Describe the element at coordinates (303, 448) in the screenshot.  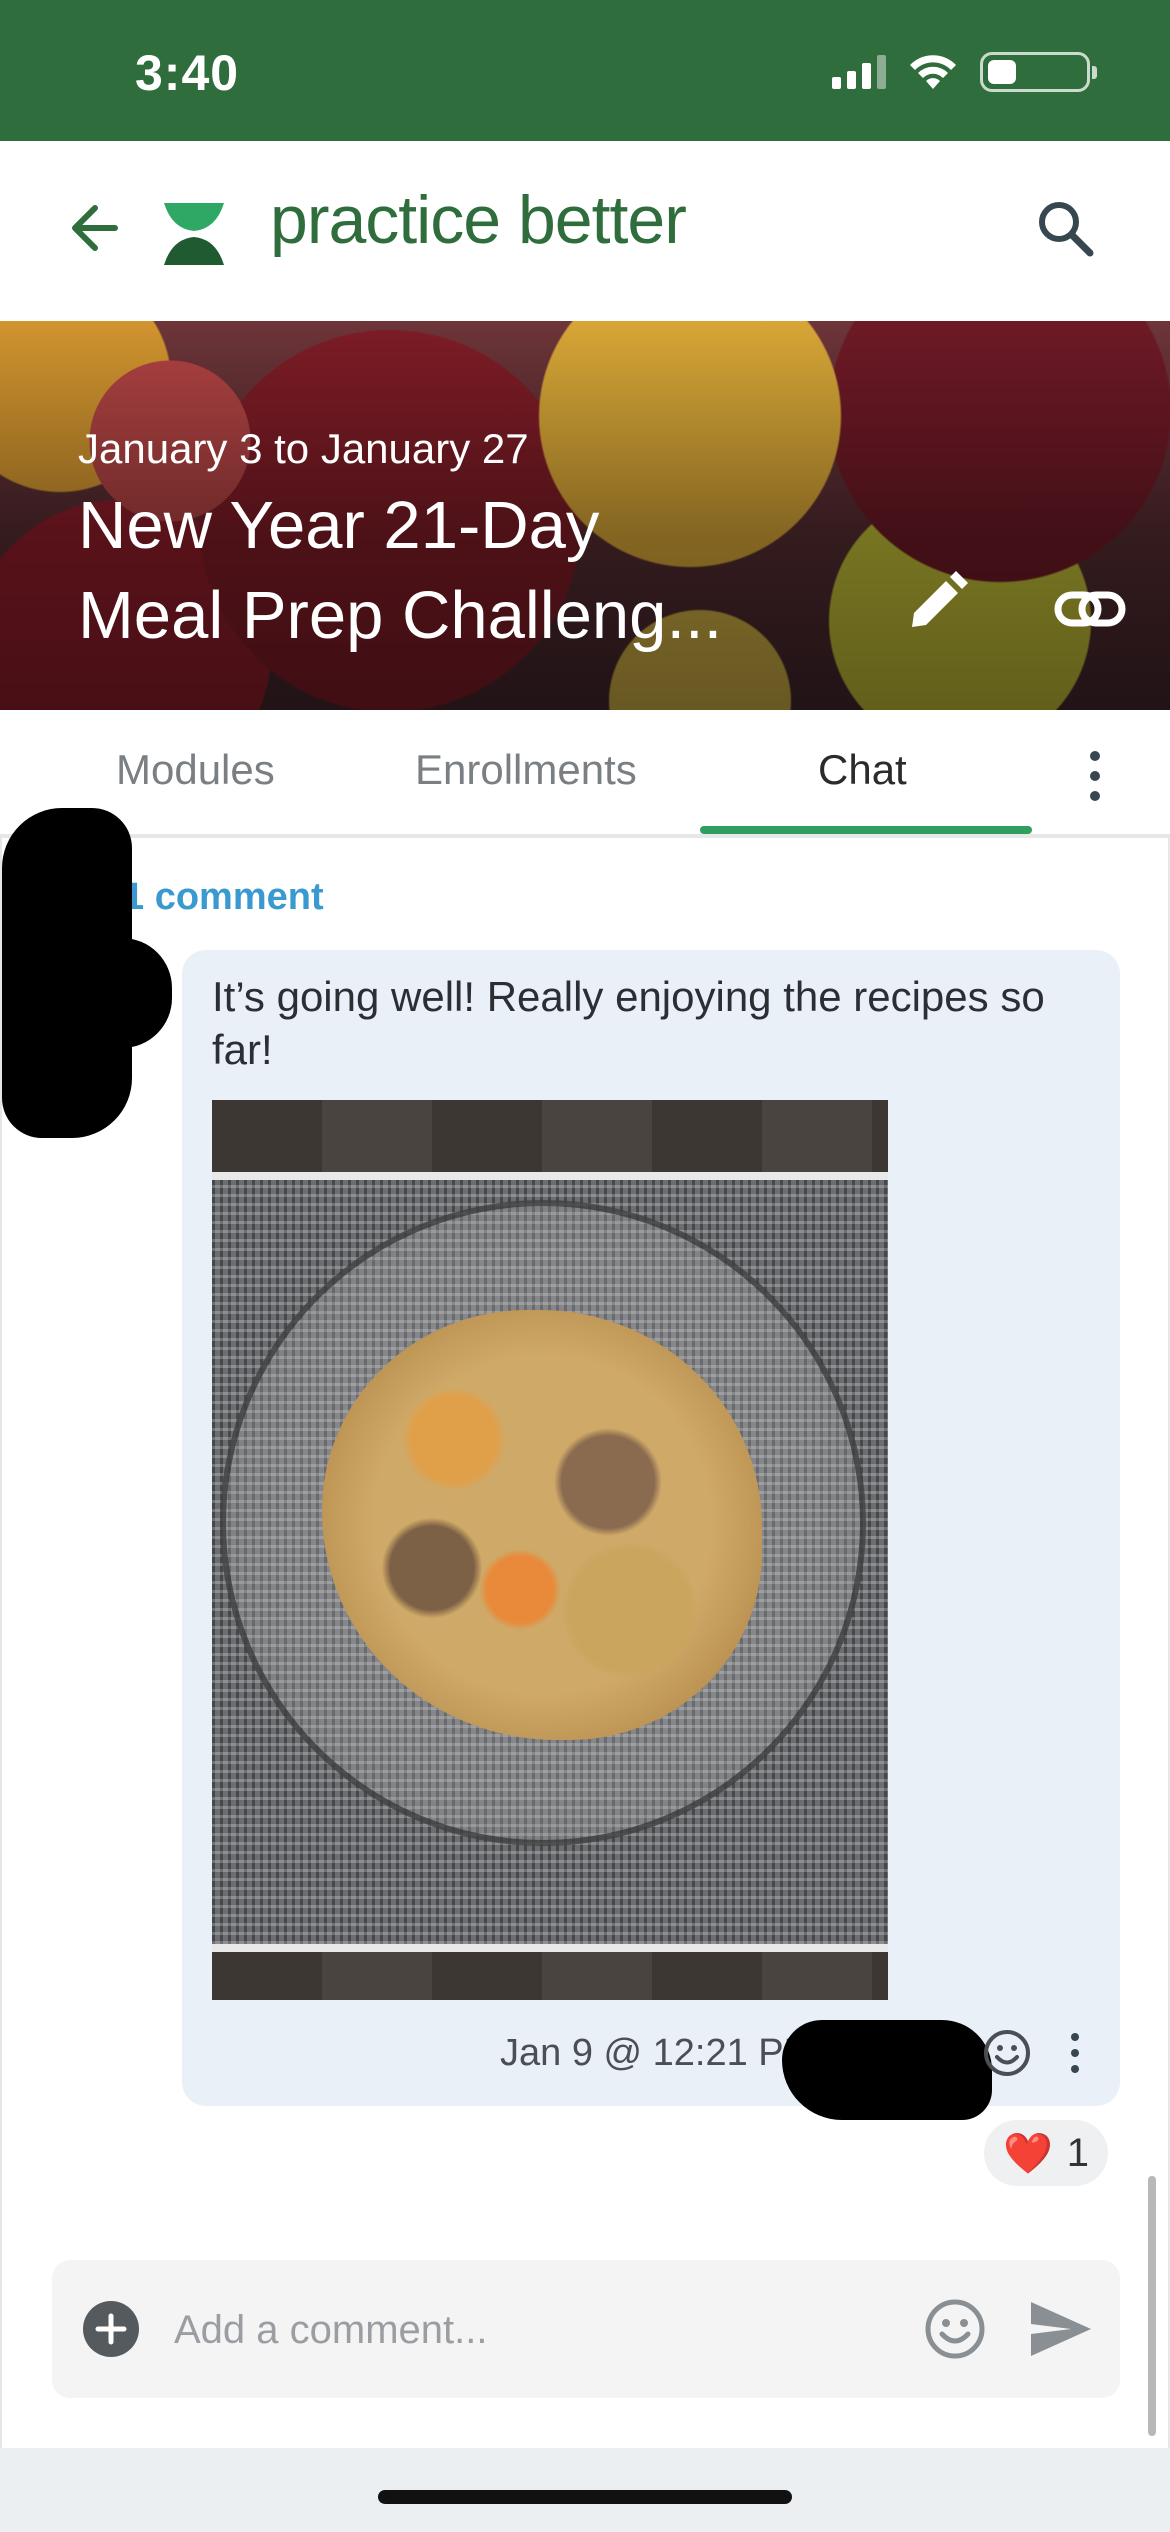
I see `program-dates: January 3 to January 27` at that location.